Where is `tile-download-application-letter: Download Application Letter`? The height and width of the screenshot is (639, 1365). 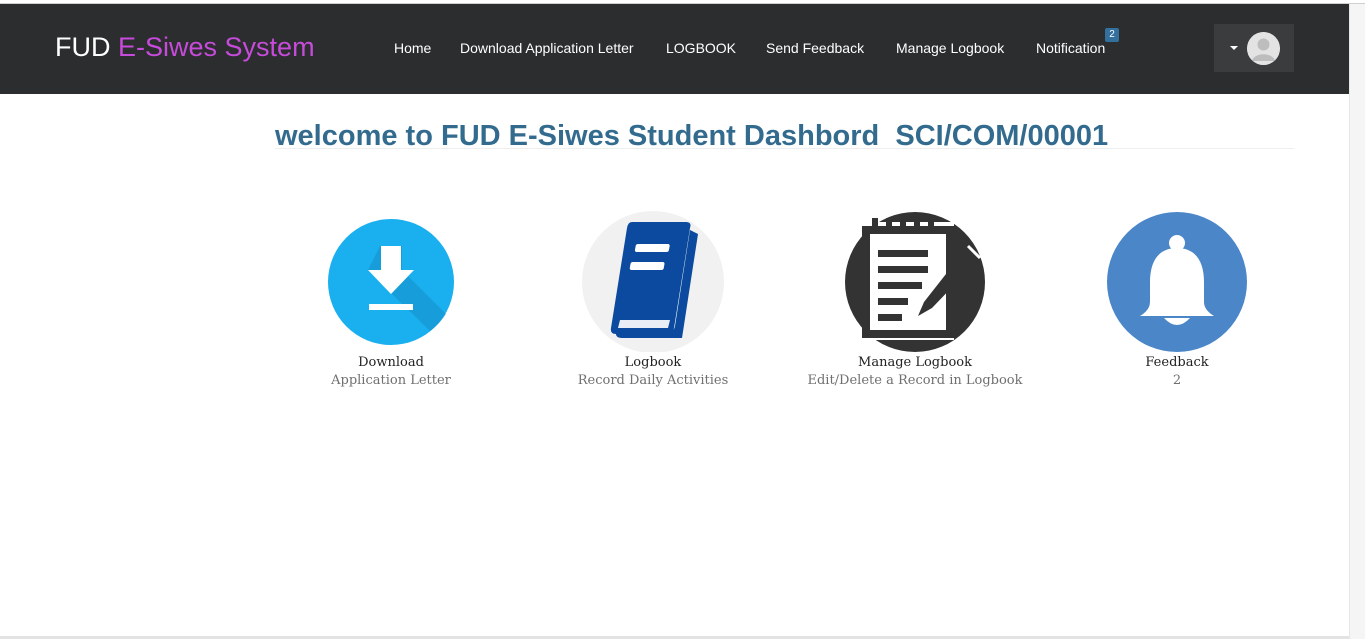
tile-download-application-letter: Download Application Letter is located at coordinates (391, 300).